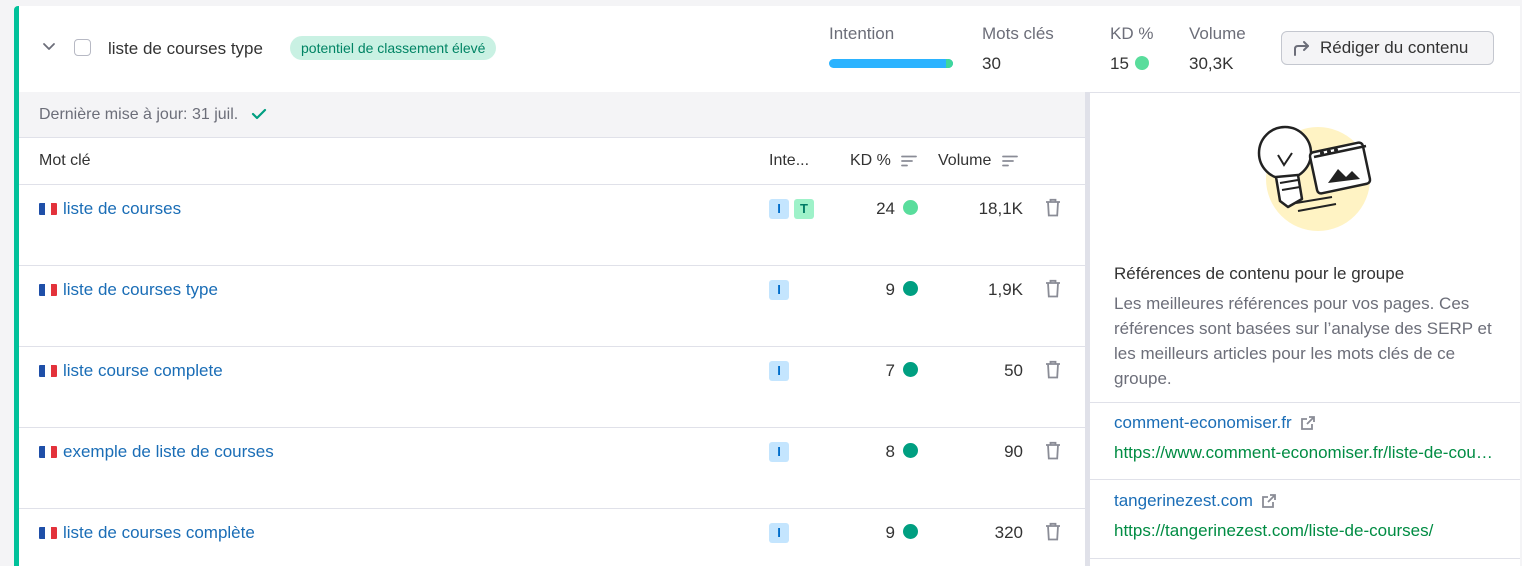 This screenshot has height=566, width=1522. What do you see at coordinates (552, 537) in the screenshot?
I see `table-row: liste de courses complète I 9 320` at bounding box center [552, 537].